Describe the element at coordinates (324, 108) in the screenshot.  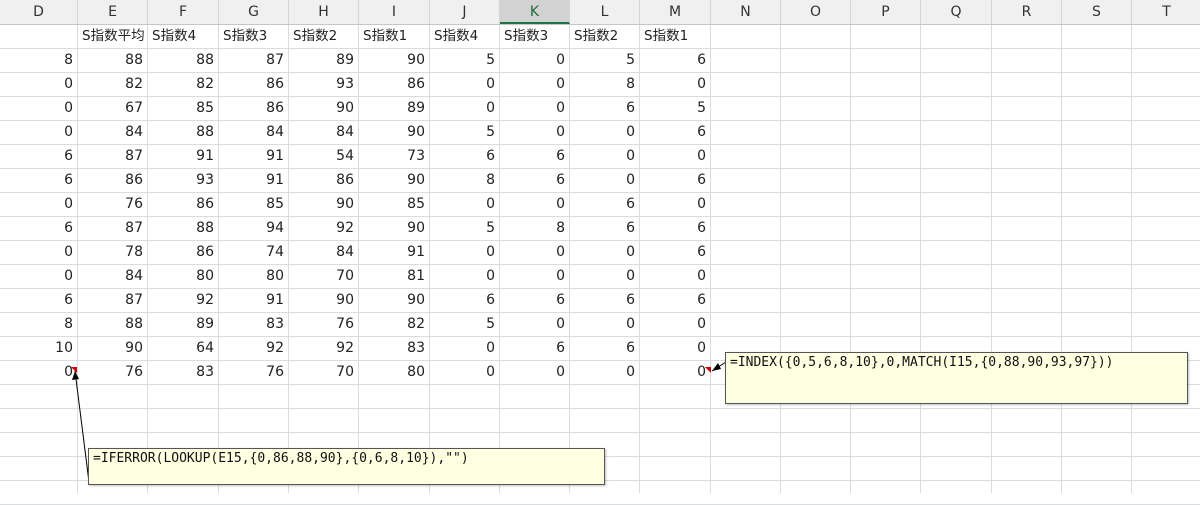
I see `cell-h4: 90` at that location.